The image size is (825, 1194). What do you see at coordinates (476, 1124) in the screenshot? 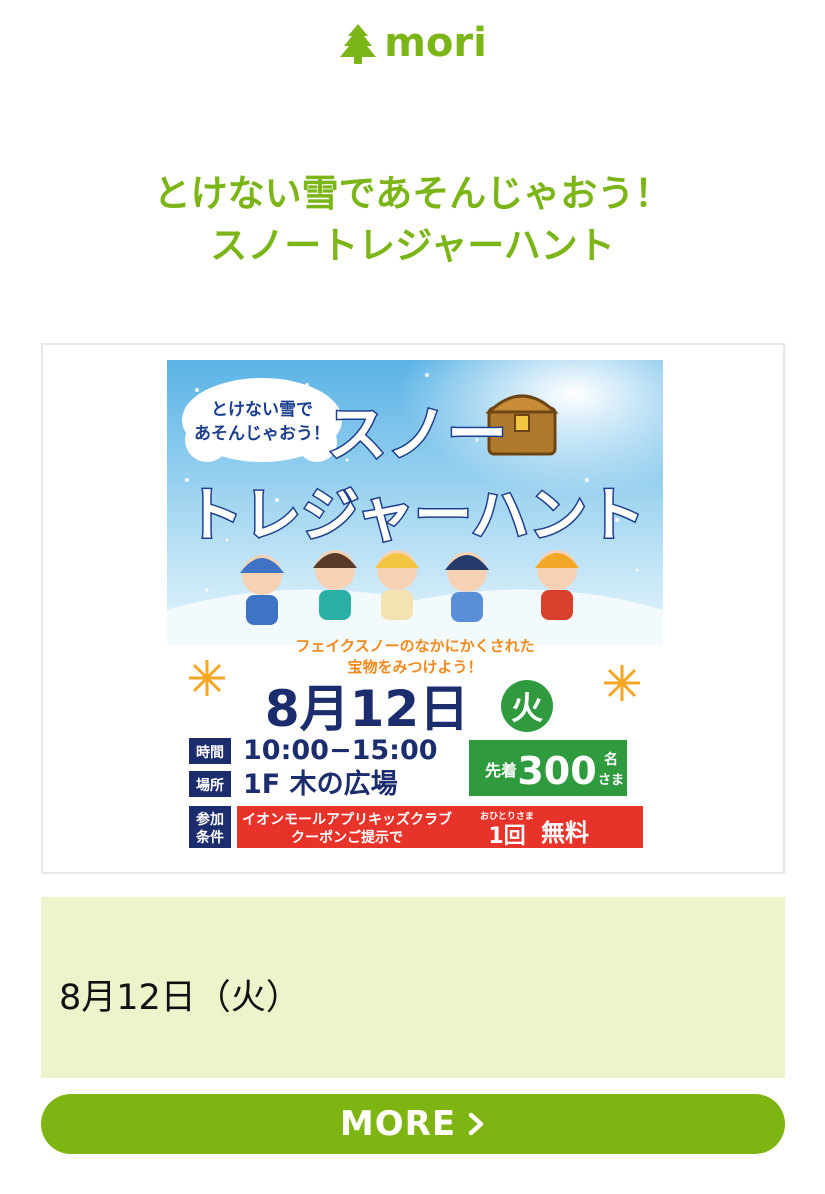
I see `chevron-right-icon` at bounding box center [476, 1124].